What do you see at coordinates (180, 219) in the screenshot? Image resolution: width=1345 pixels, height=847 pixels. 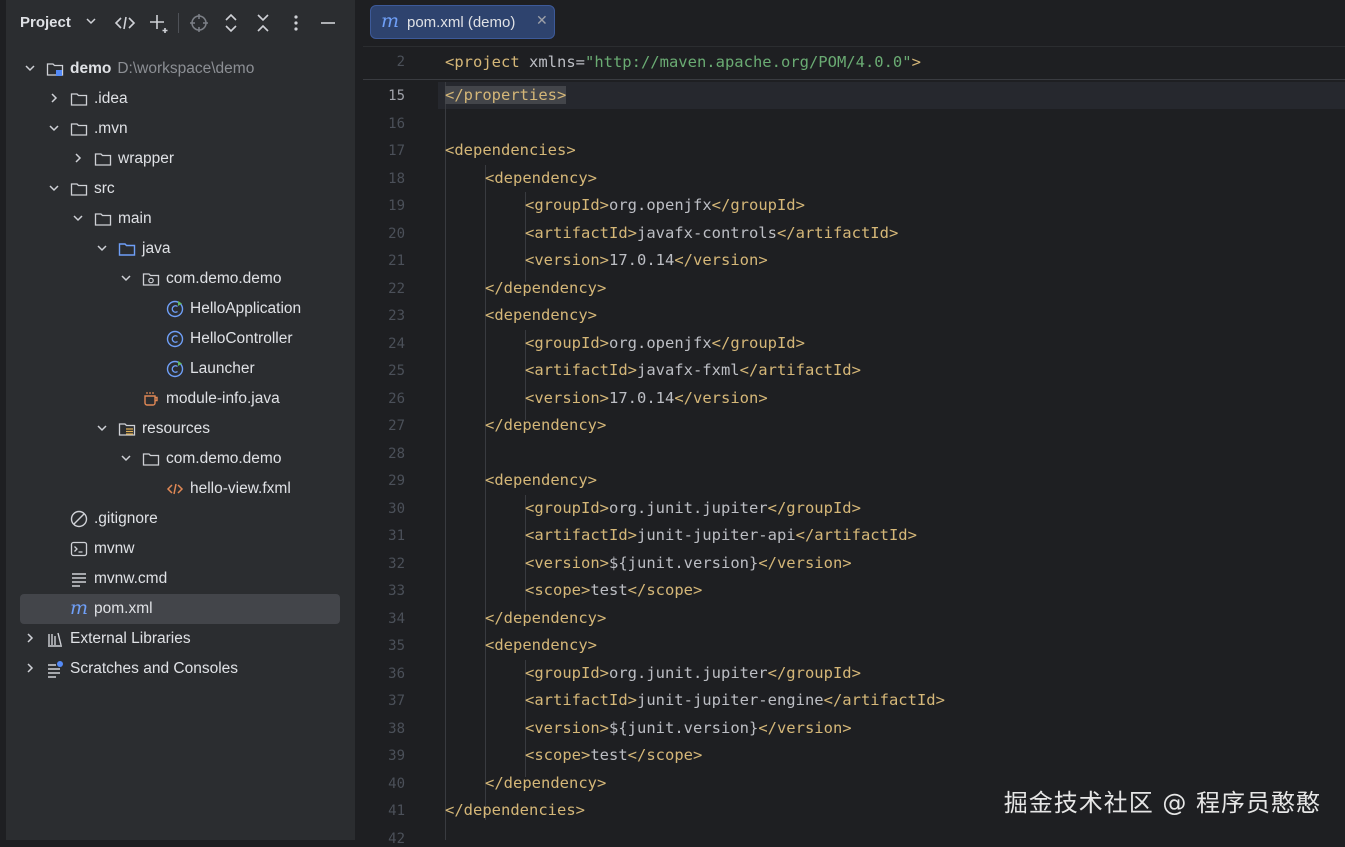 I see `tree-item-main: main` at bounding box center [180, 219].